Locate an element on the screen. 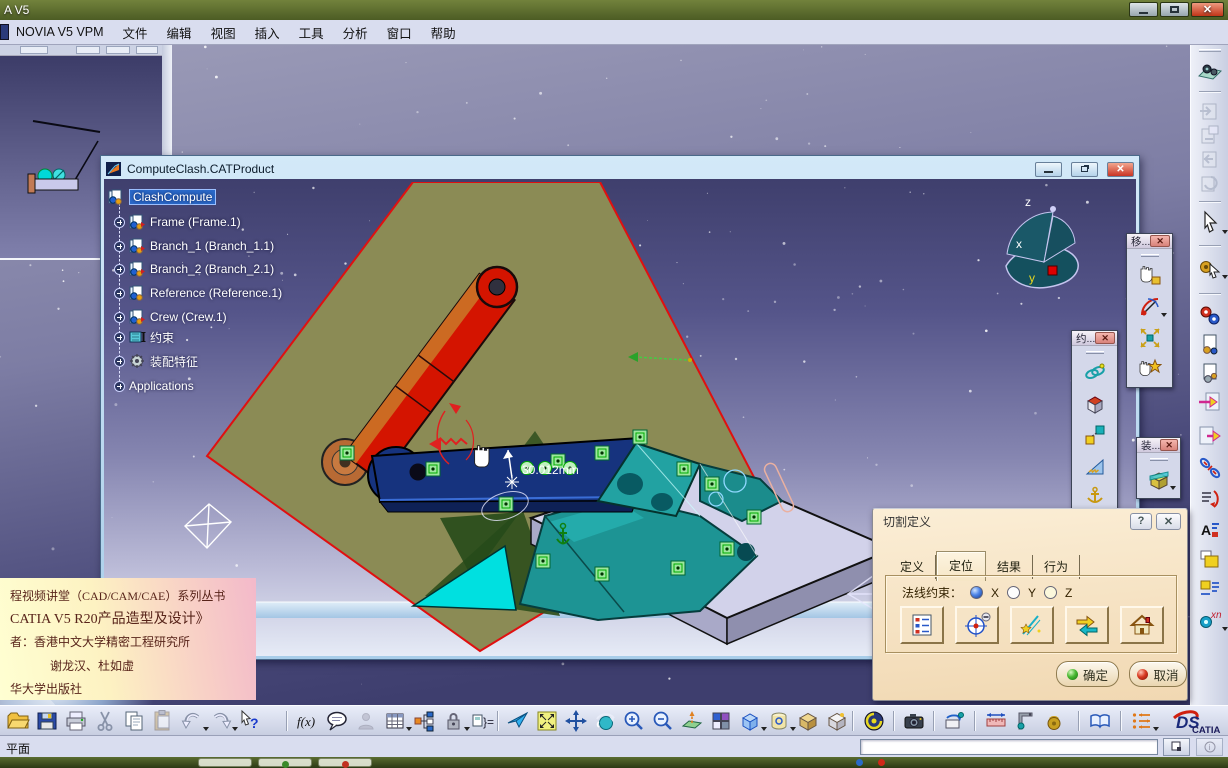 The image size is (1228, 768). menu-file: 文件 is located at coordinates (135, 32).